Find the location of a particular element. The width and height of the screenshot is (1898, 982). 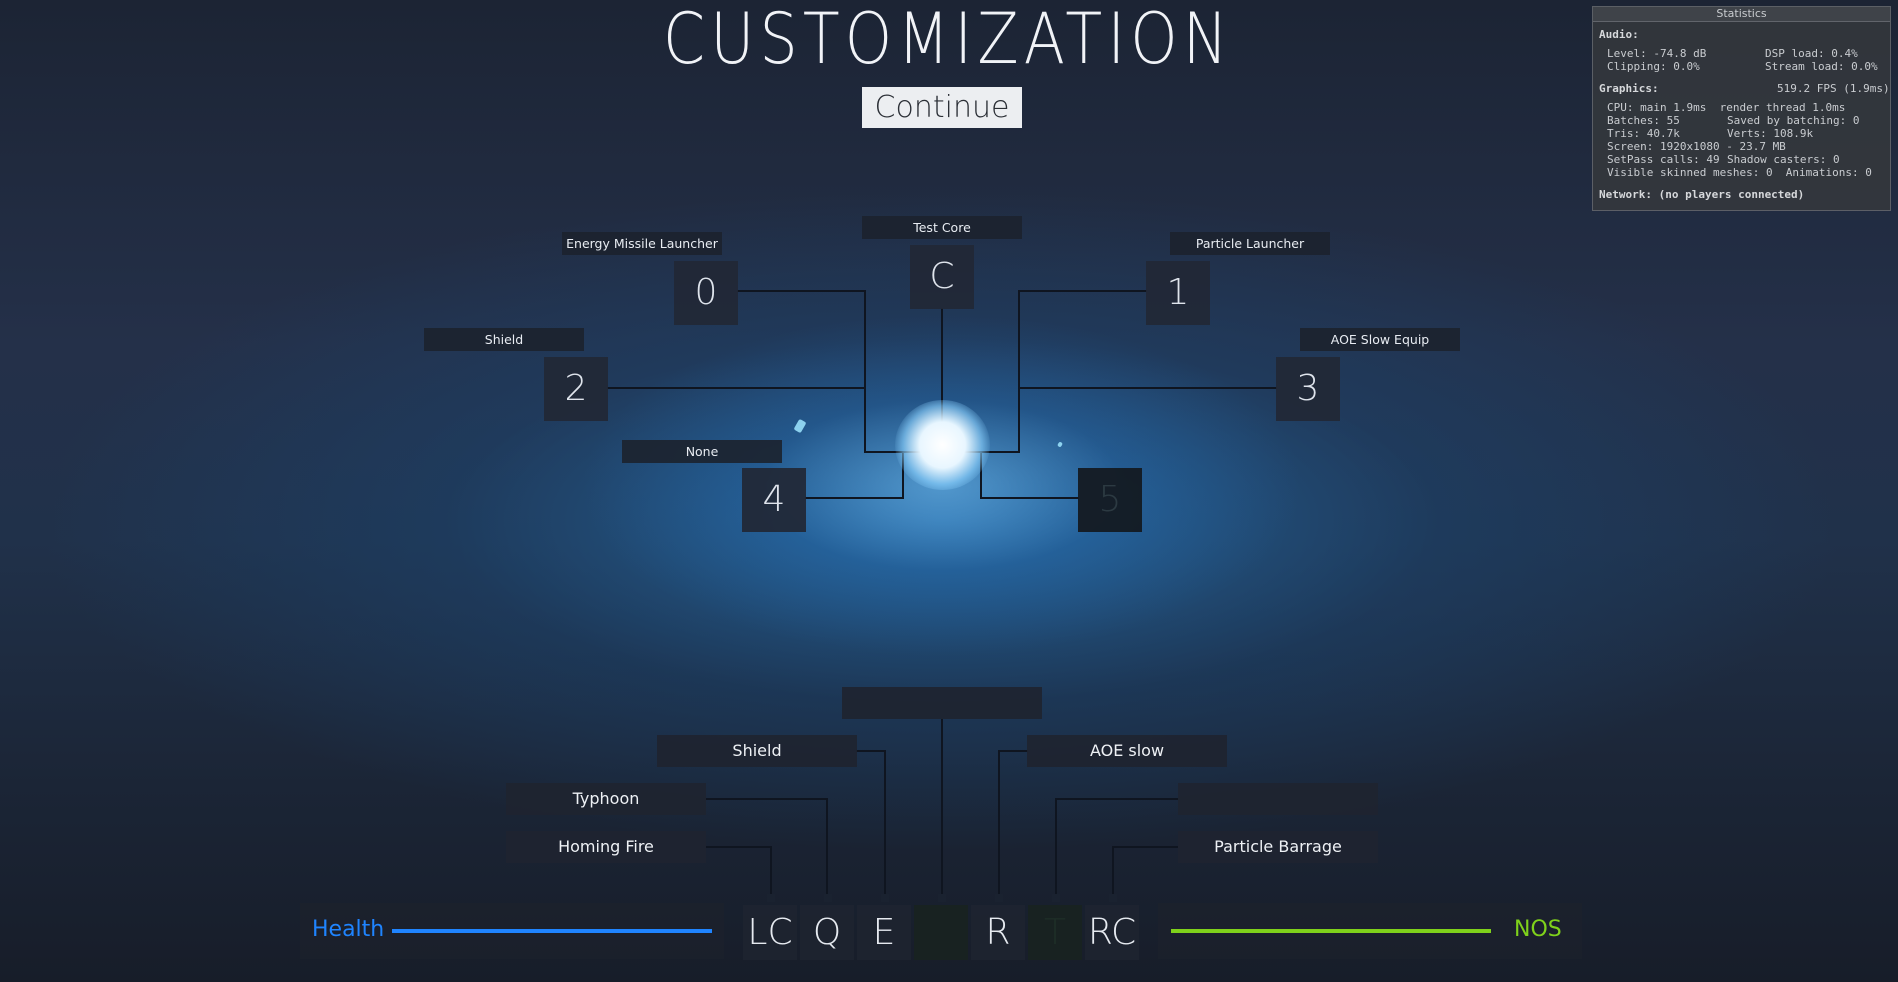

ability-homing-fire-label: Homing Fire is located at coordinates (606, 847).